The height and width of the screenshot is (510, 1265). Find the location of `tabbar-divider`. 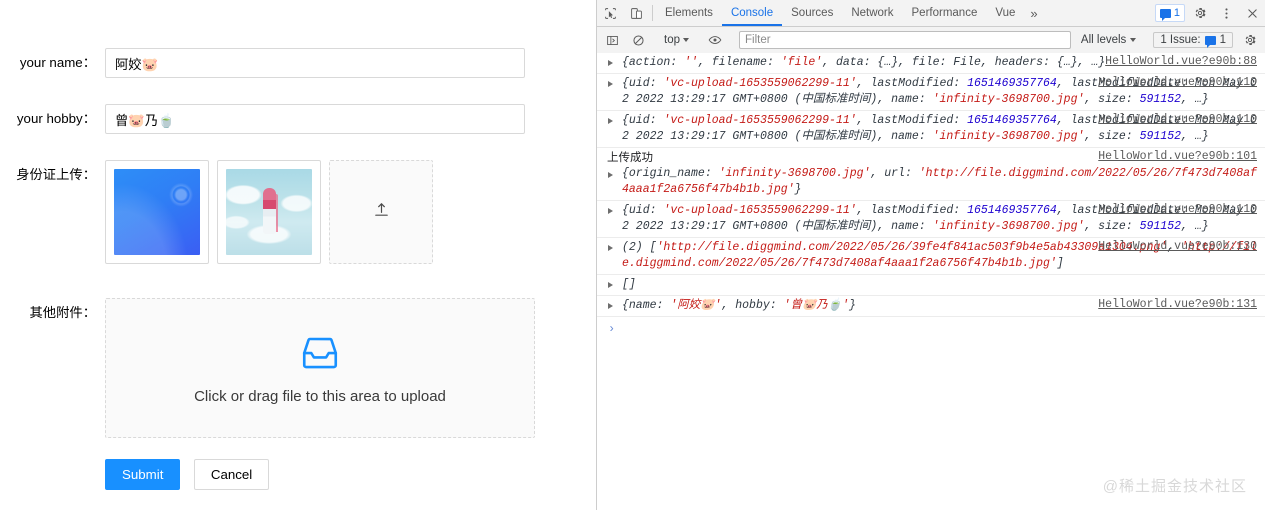

tabbar-divider is located at coordinates (652, 13).